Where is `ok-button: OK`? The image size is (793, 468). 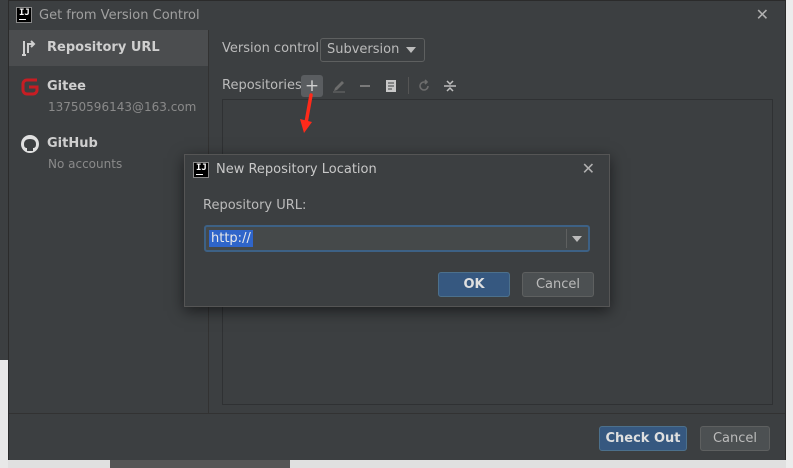
ok-button: OK is located at coordinates (474, 284).